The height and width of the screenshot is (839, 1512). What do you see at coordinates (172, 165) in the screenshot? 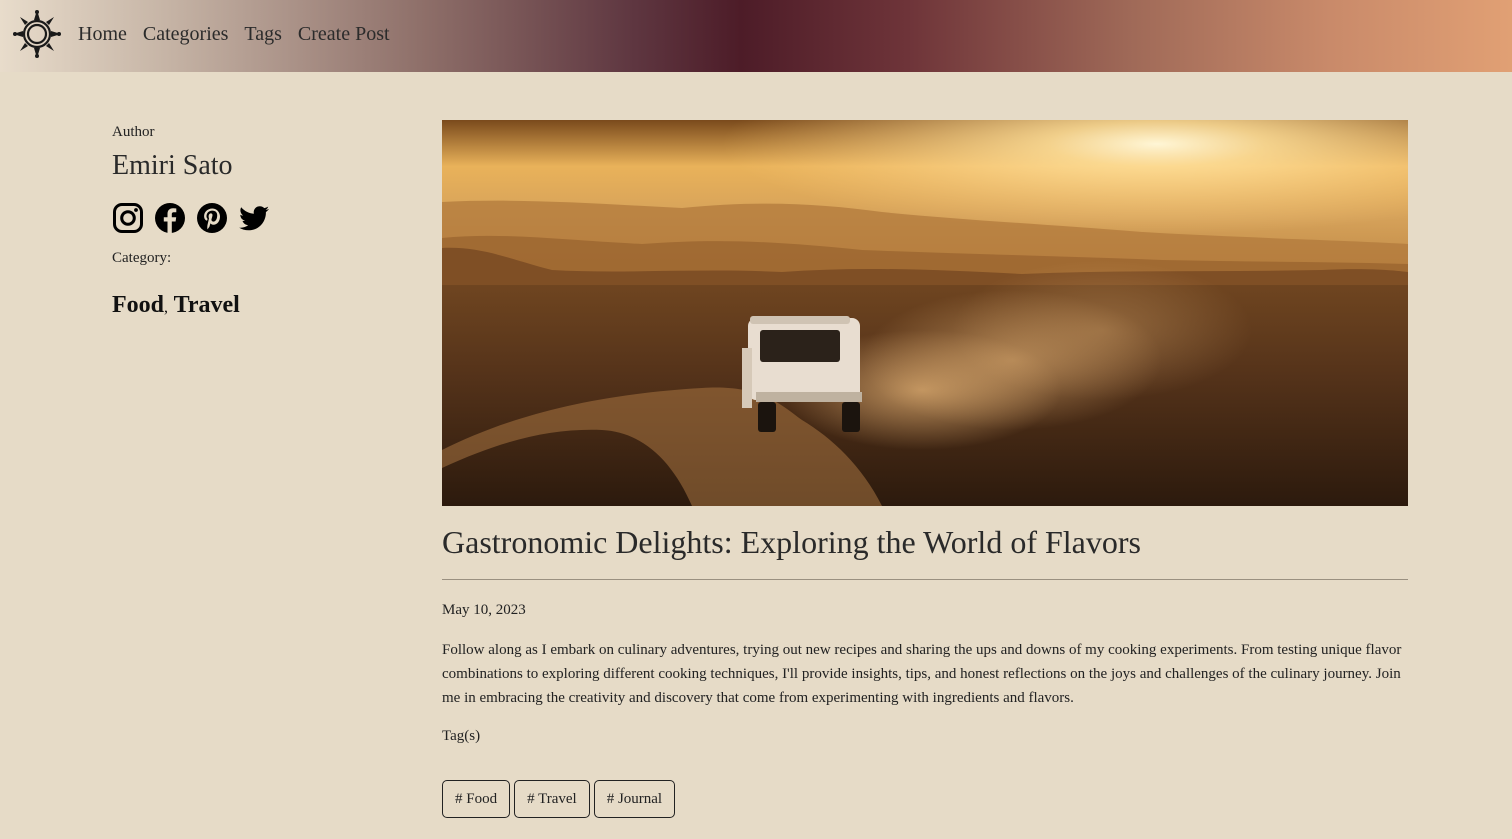
I see `author-name: Emiri Sato` at bounding box center [172, 165].